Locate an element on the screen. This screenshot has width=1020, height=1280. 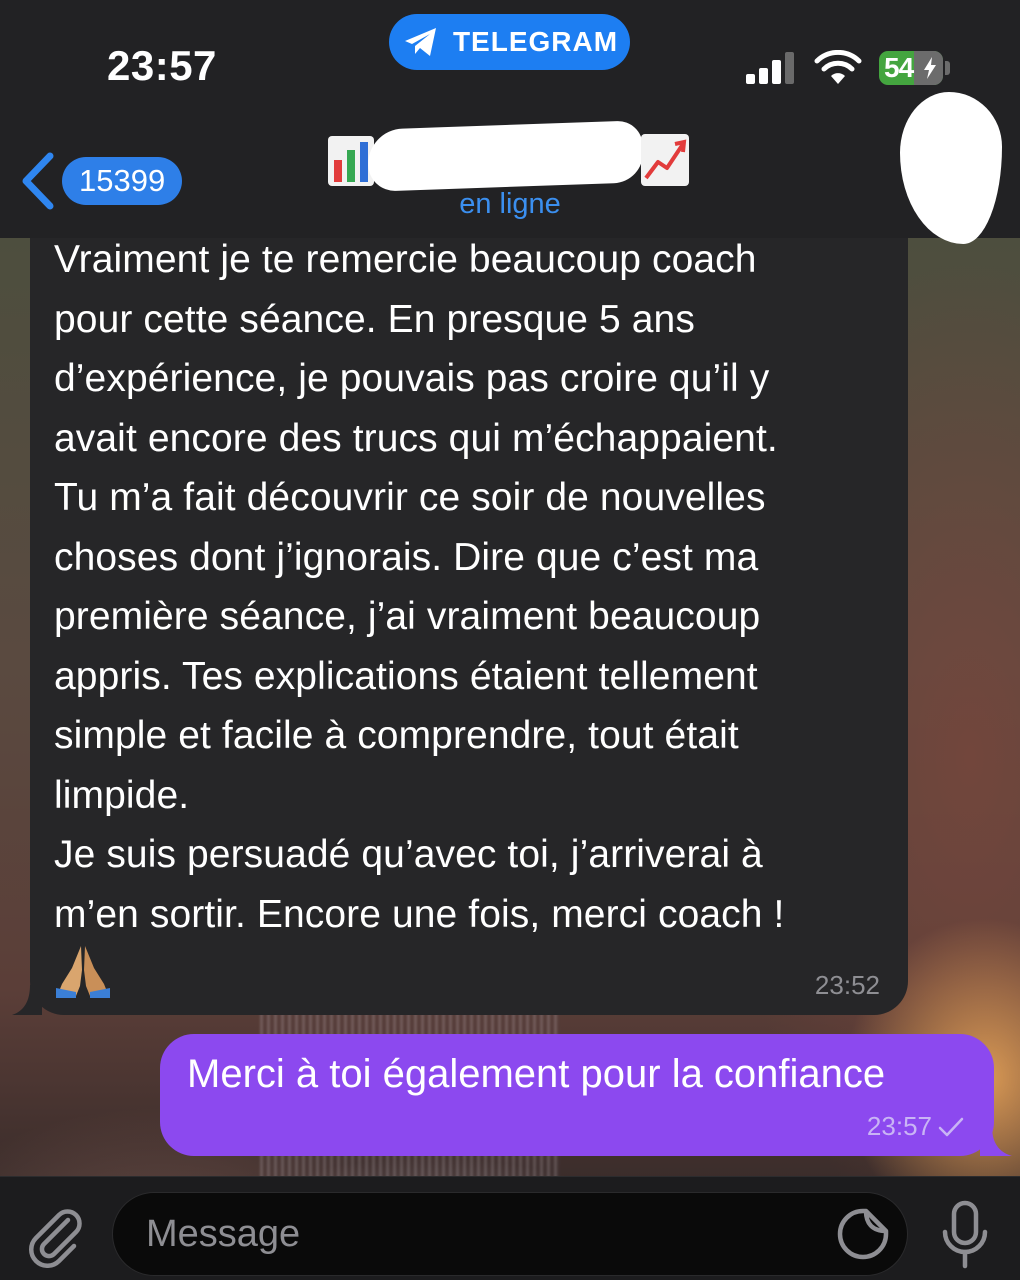
telegram-pill: TELEGRAM is located at coordinates (509, 42).